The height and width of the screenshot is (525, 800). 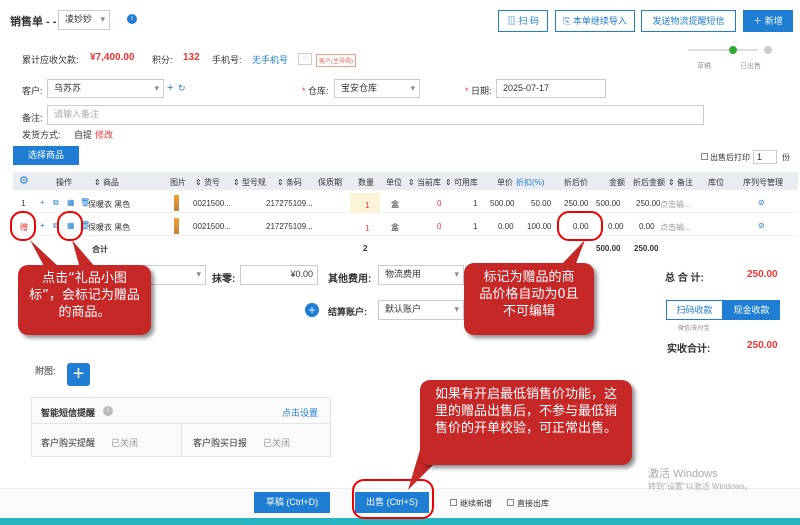 I want to click on callout-gift-icon: 点击“礼品小图标”，会标记为赠品的商品。, so click(x=84, y=300).